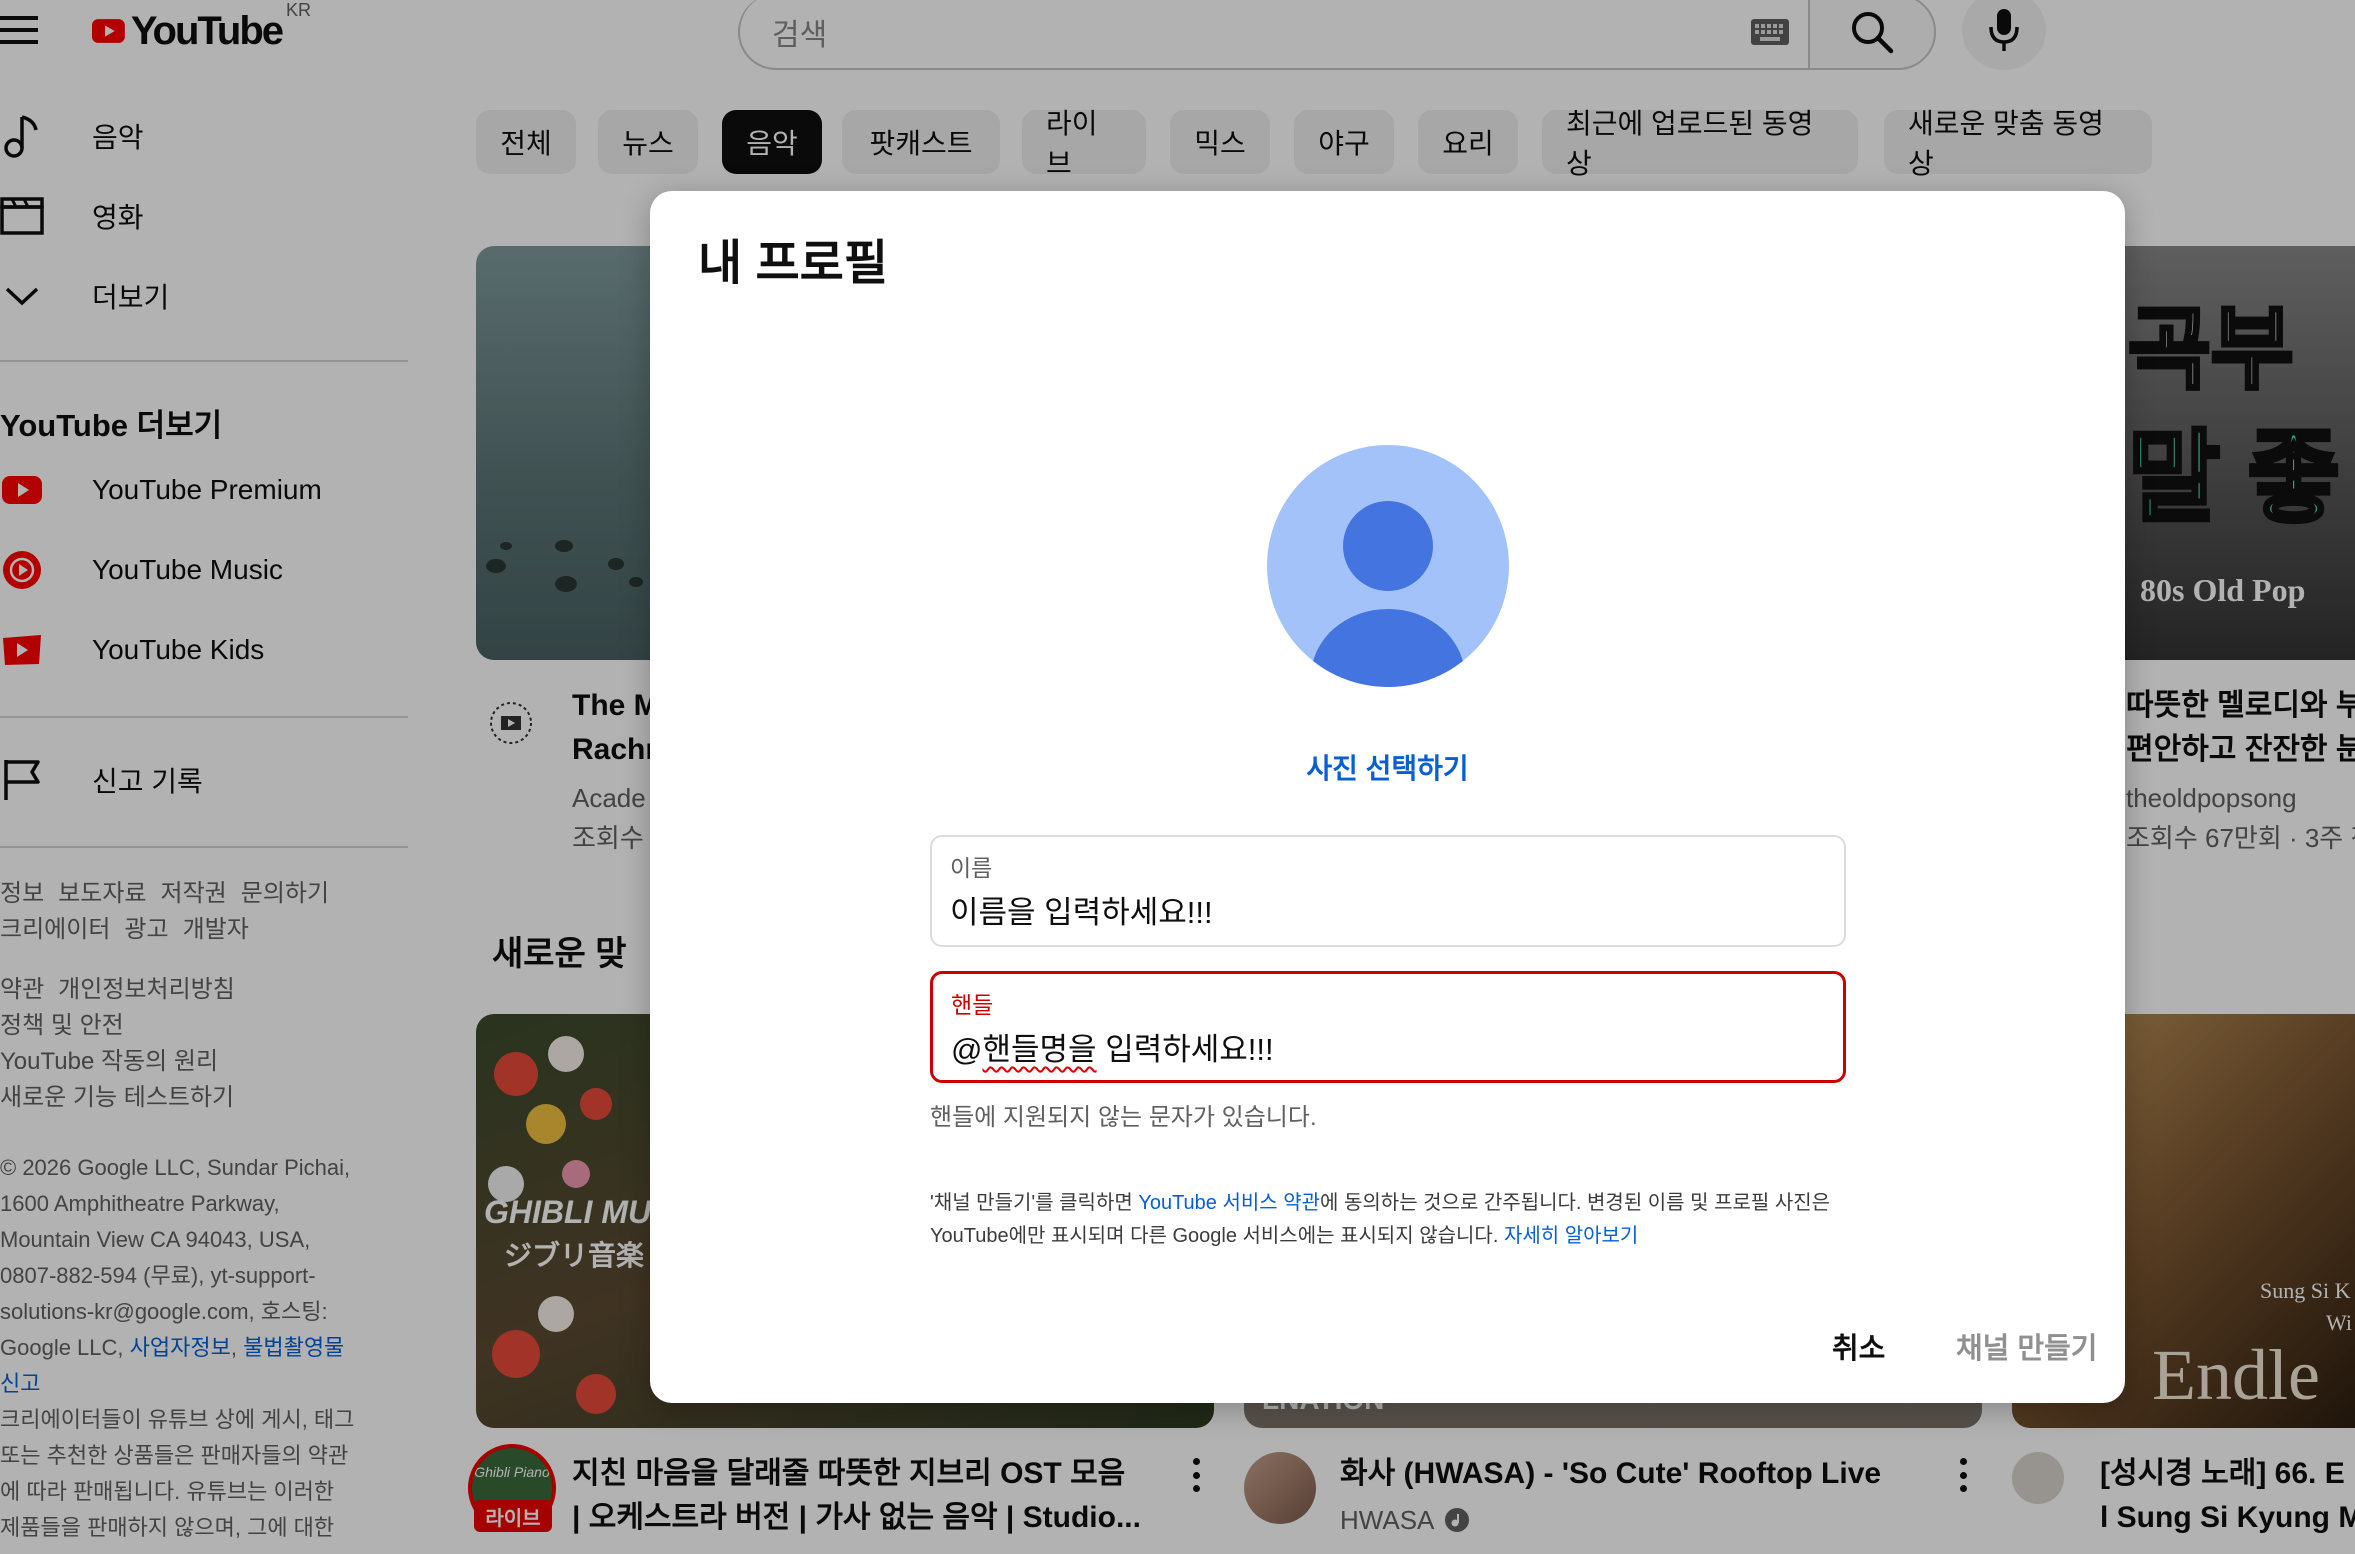 The image size is (2355, 1554). What do you see at coordinates (793, 263) in the screenshot?
I see `dialog-title: 내 프로필` at bounding box center [793, 263].